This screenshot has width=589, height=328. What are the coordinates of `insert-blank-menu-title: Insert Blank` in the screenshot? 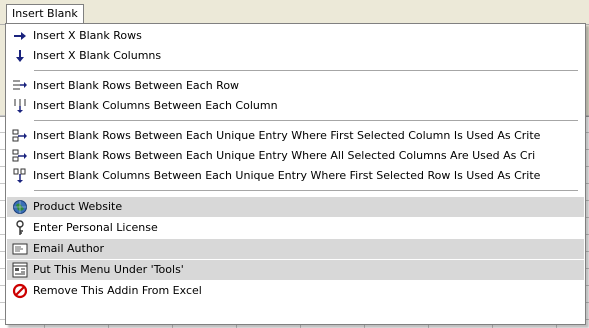 It's located at (45, 13).